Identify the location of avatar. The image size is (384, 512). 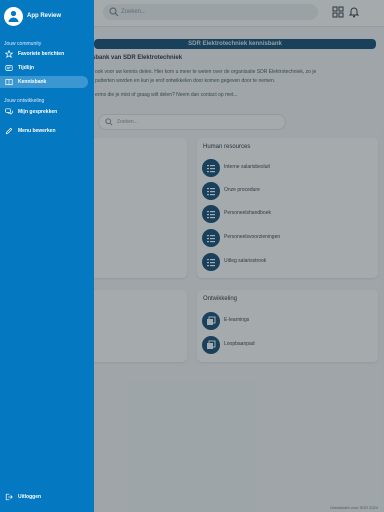
(13, 16).